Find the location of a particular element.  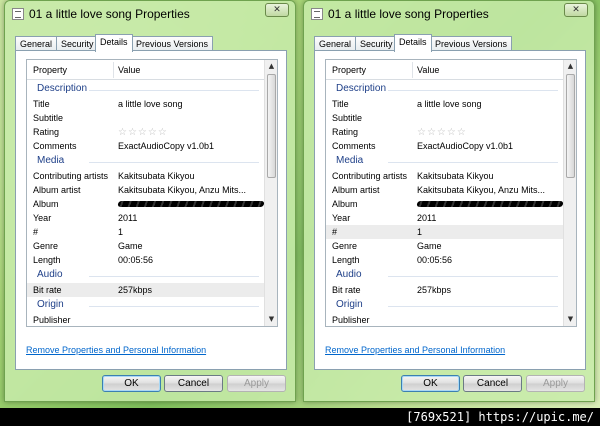

property-name: Bit rate is located at coordinates (346, 290).